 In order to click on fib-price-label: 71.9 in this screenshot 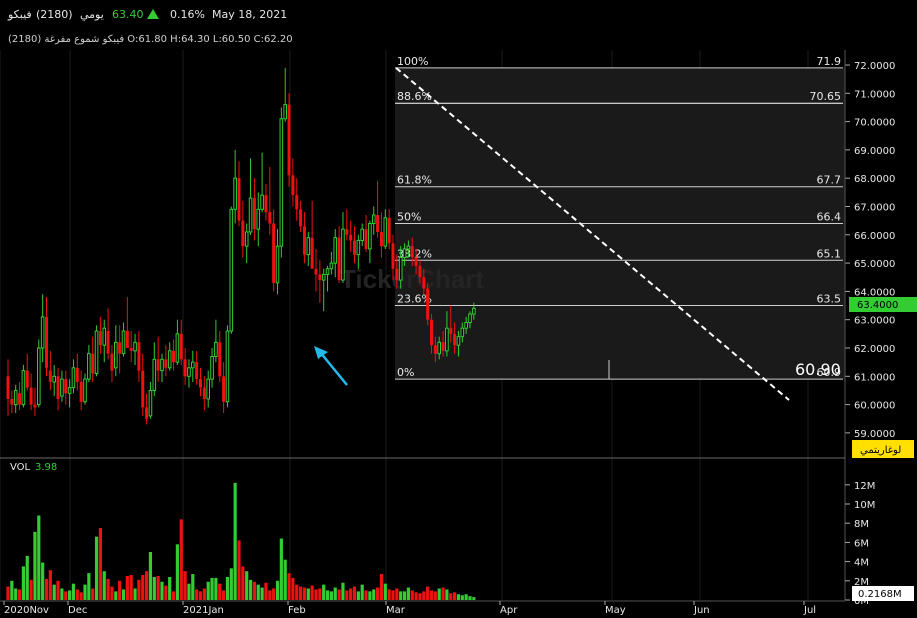, I will do `click(829, 61)`.